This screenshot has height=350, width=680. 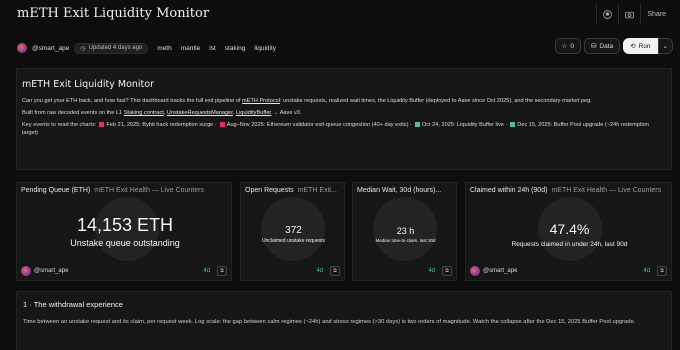 What do you see at coordinates (164, 48) in the screenshot?
I see `tag-meth: meth` at bounding box center [164, 48].